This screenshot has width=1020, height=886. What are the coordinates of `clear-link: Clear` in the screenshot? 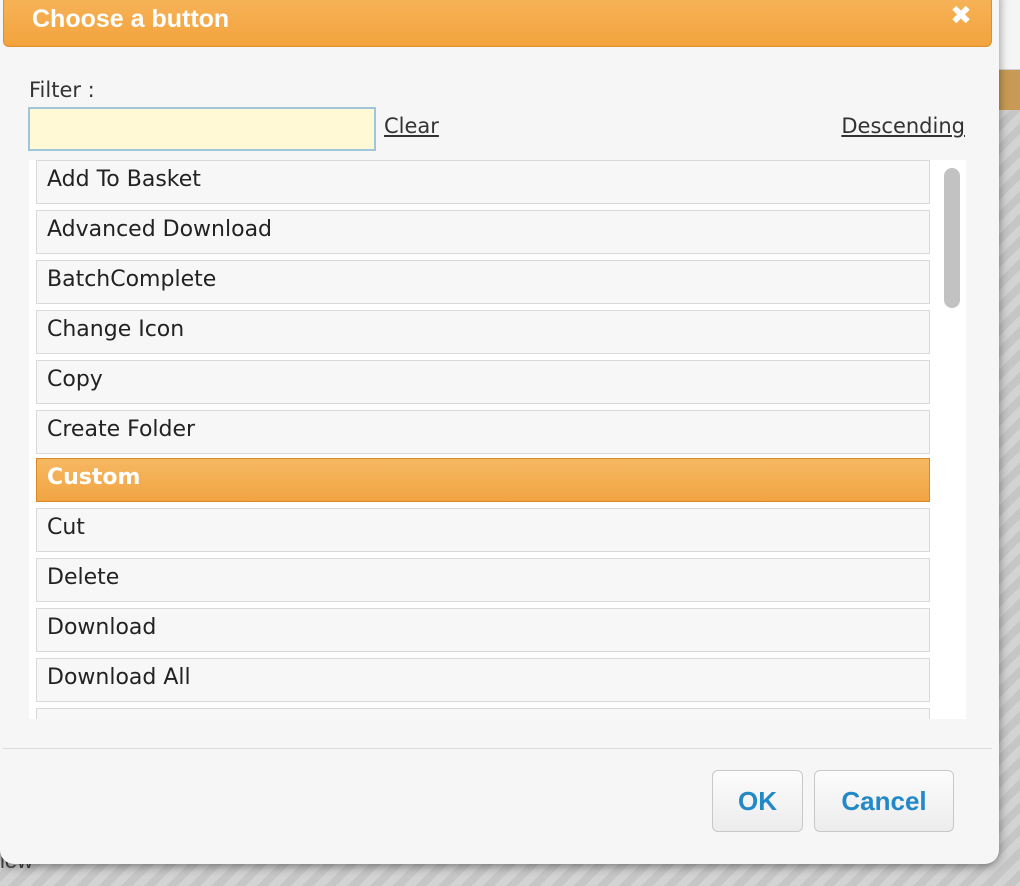 It's located at (411, 126).